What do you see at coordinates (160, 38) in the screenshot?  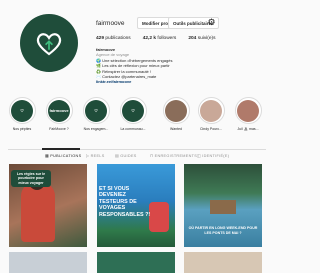 I see `followers-count: 42,2 k followers` at bounding box center [160, 38].